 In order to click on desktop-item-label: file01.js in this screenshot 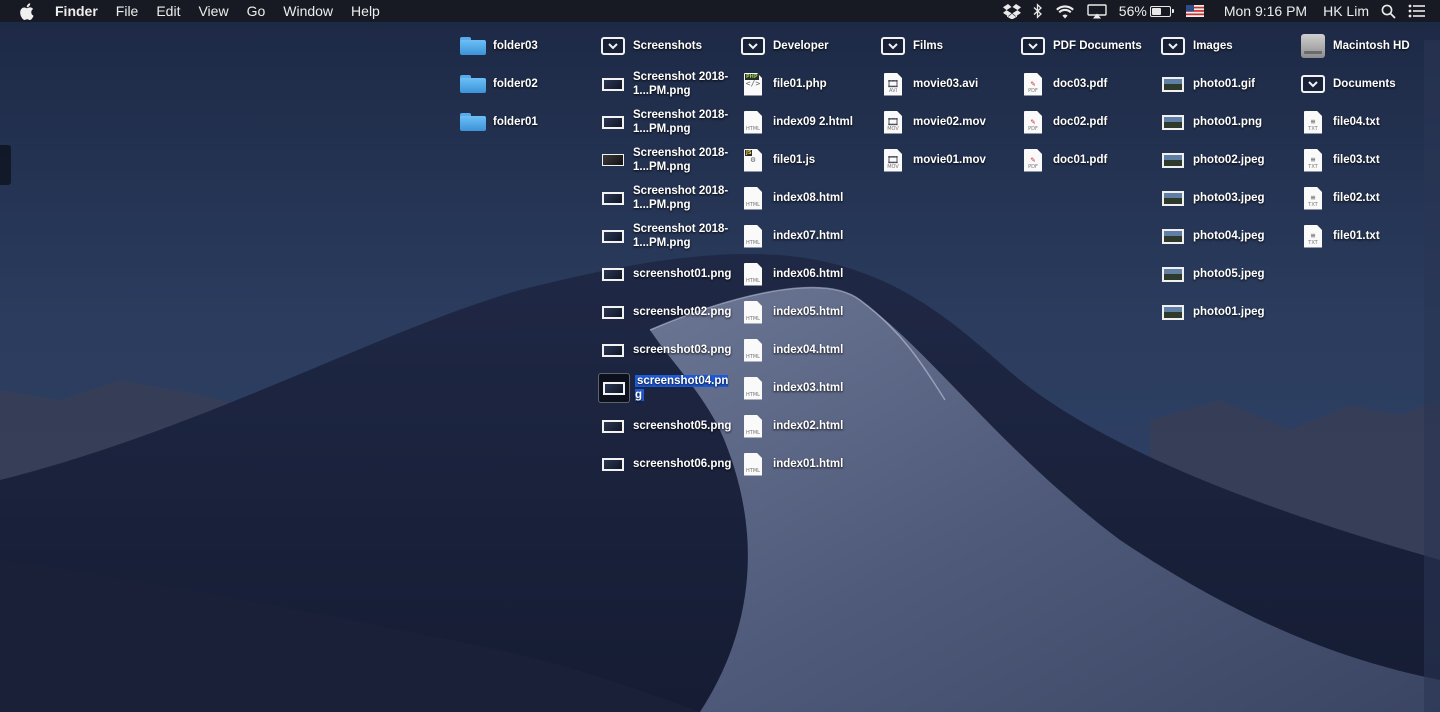, I will do `click(823, 160)`.